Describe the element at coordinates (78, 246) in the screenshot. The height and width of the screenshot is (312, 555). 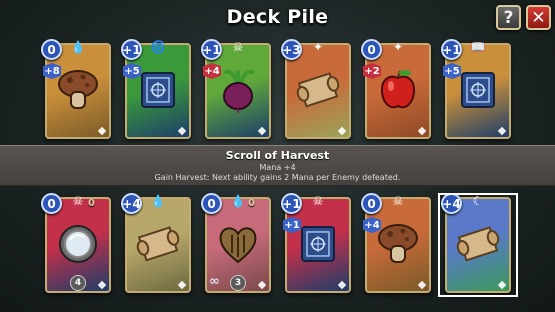
I see `mirror-icon` at that location.